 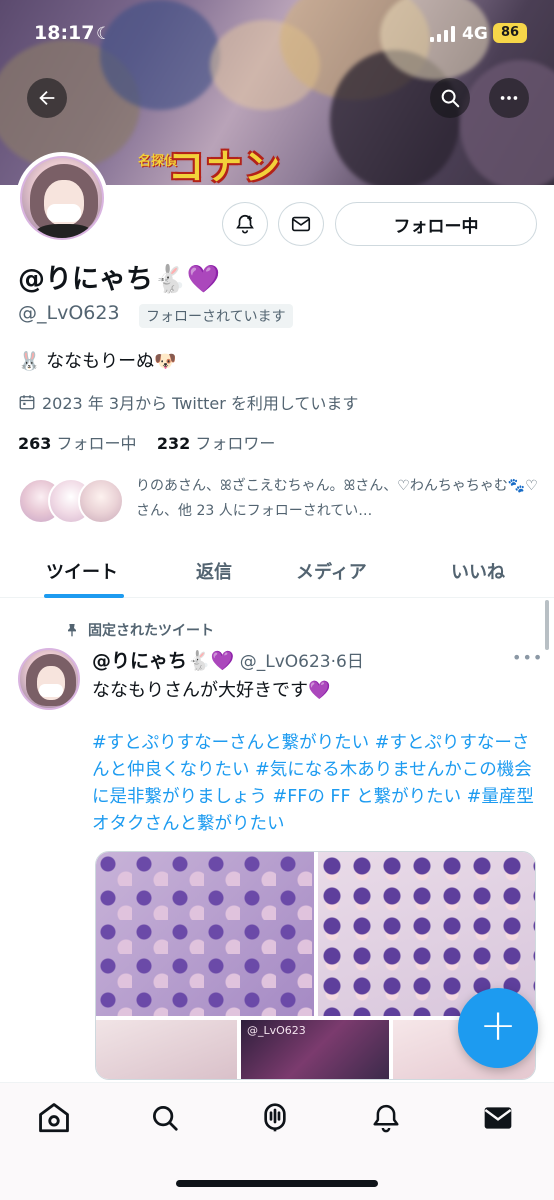 I want to click on tab-tweets: ツイート, so click(x=82, y=571).